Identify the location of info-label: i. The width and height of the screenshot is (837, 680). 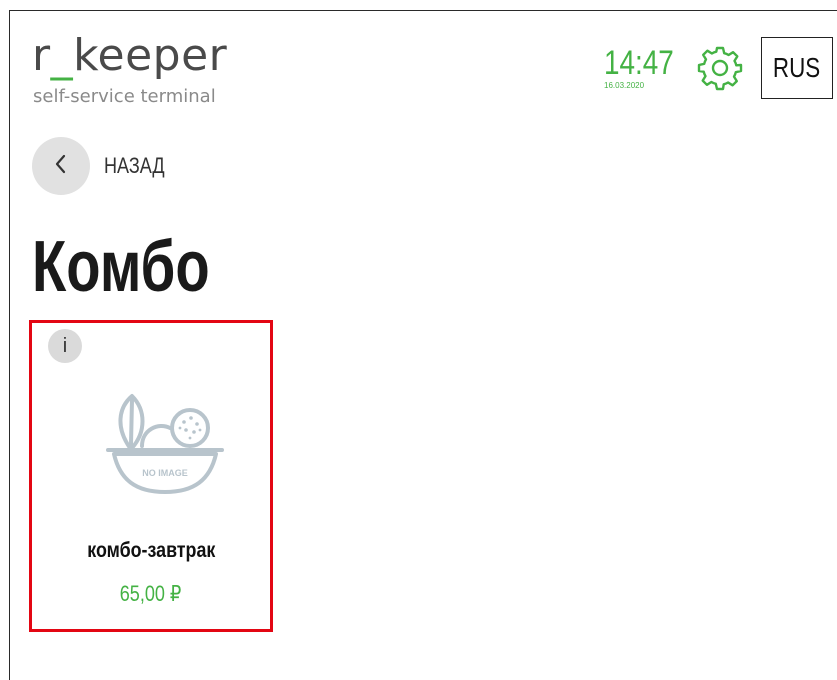
(65, 345).